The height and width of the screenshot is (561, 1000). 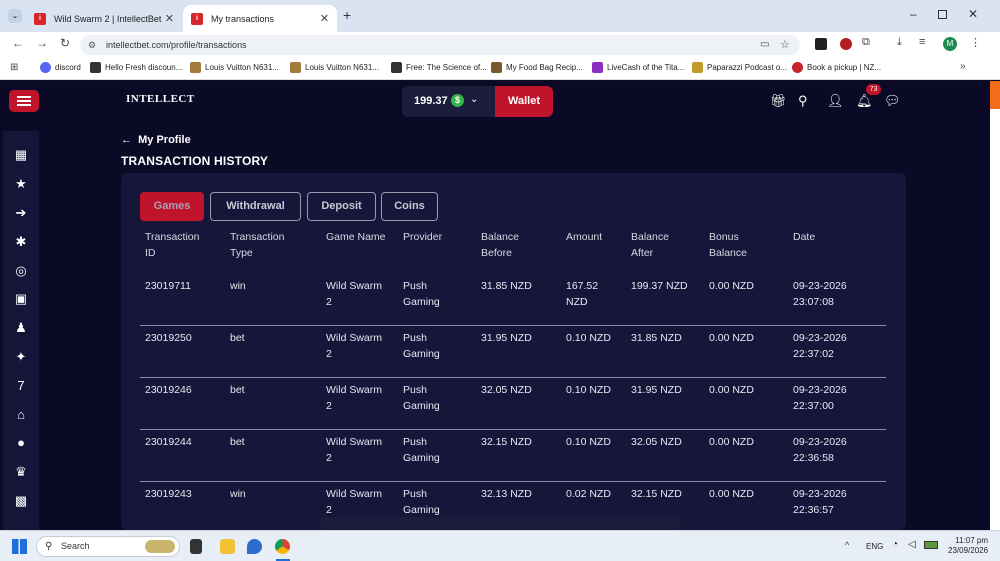 I want to click on arrow-circle-icon: ➔, so click(x=21, y=213).